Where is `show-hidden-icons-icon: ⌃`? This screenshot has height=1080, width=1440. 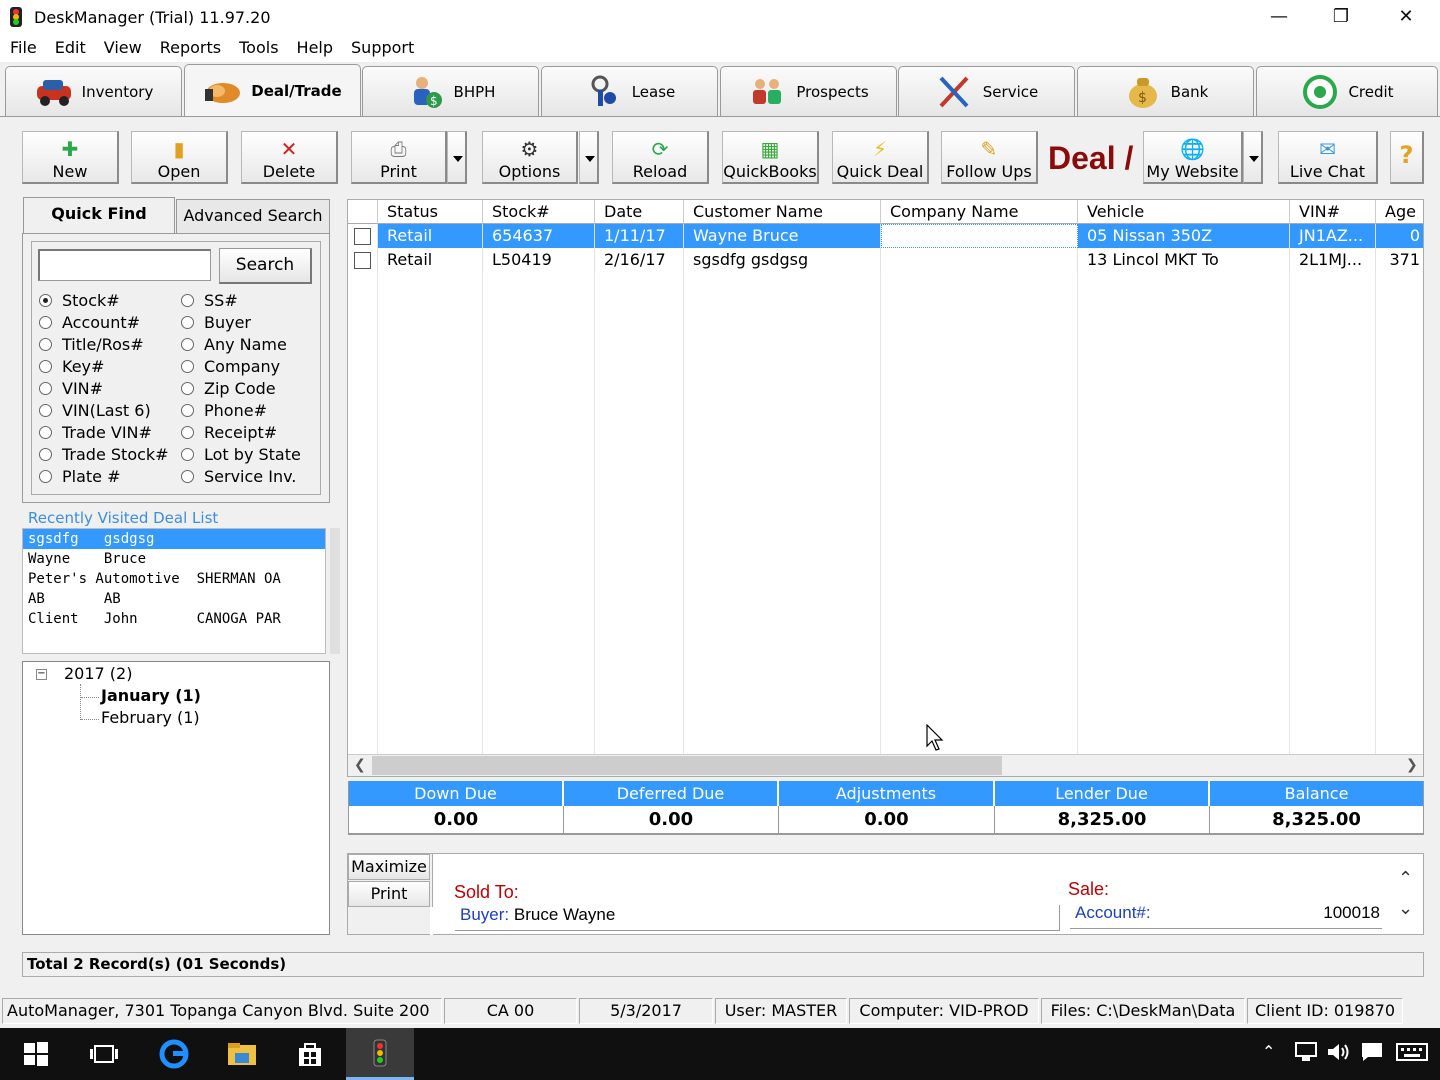 show-hidden-icons-icon: ⌃ is located at coordinates (1268, 1051).